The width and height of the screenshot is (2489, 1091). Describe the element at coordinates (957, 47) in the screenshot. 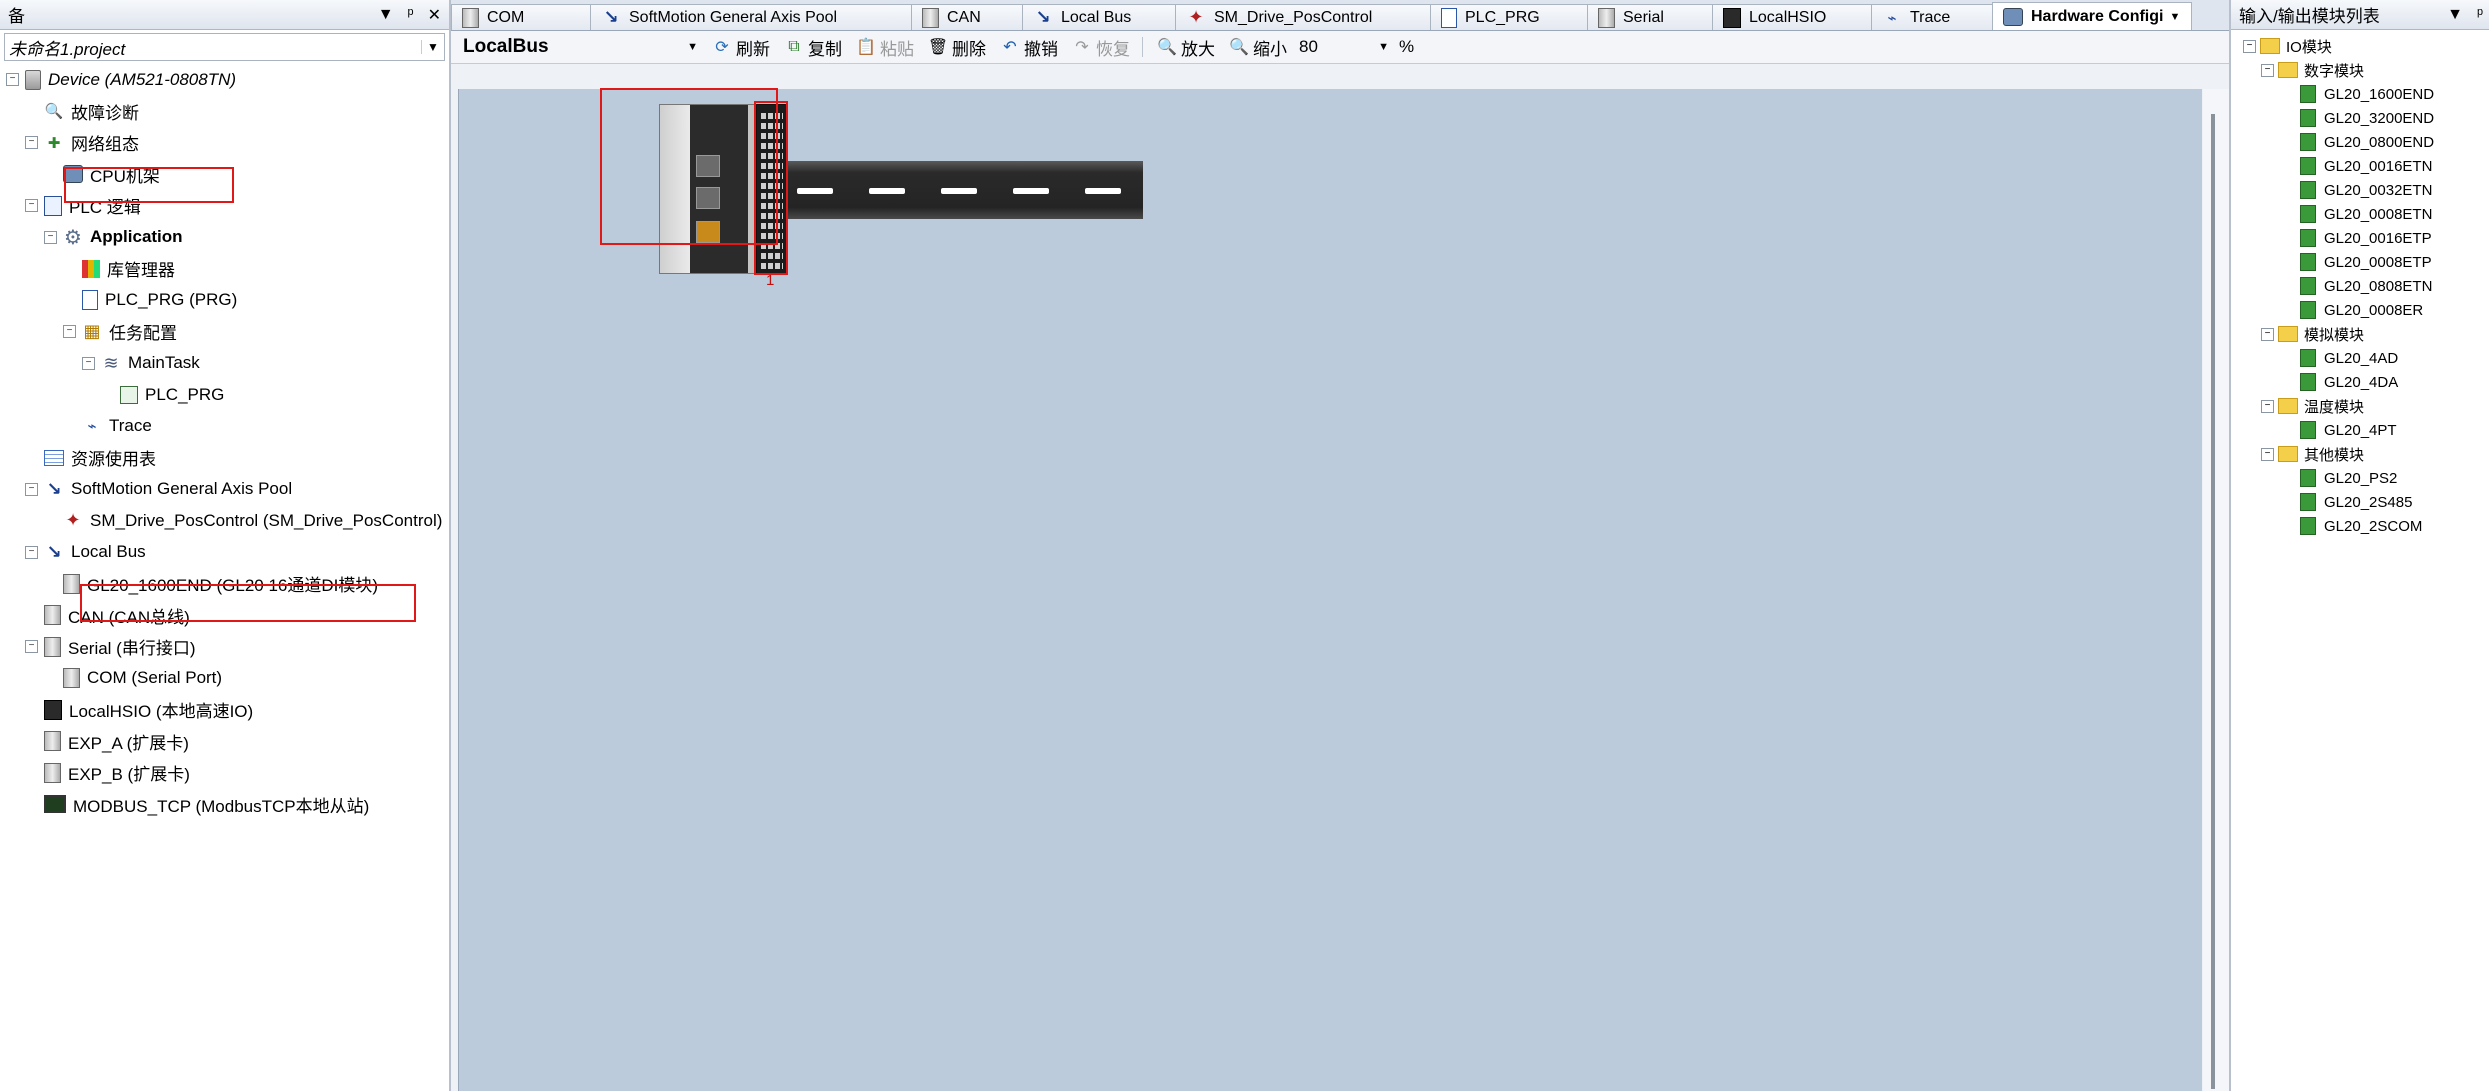

I see `delete-button: 🗑 删除` at that location.